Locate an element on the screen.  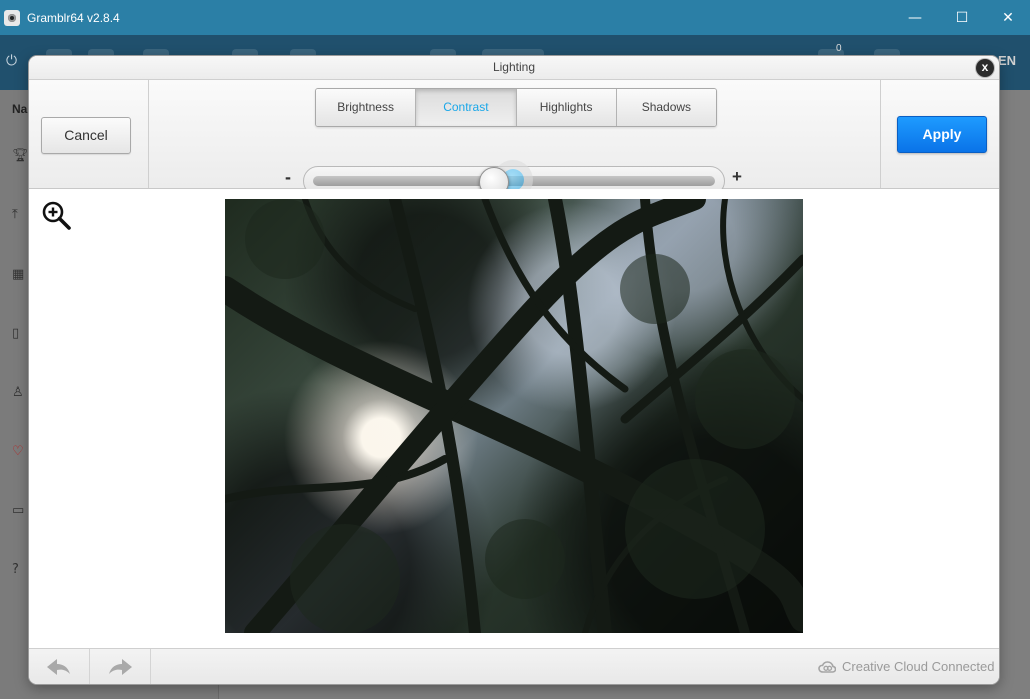
toolbar-divider-right is located at coordinates (880, 134).